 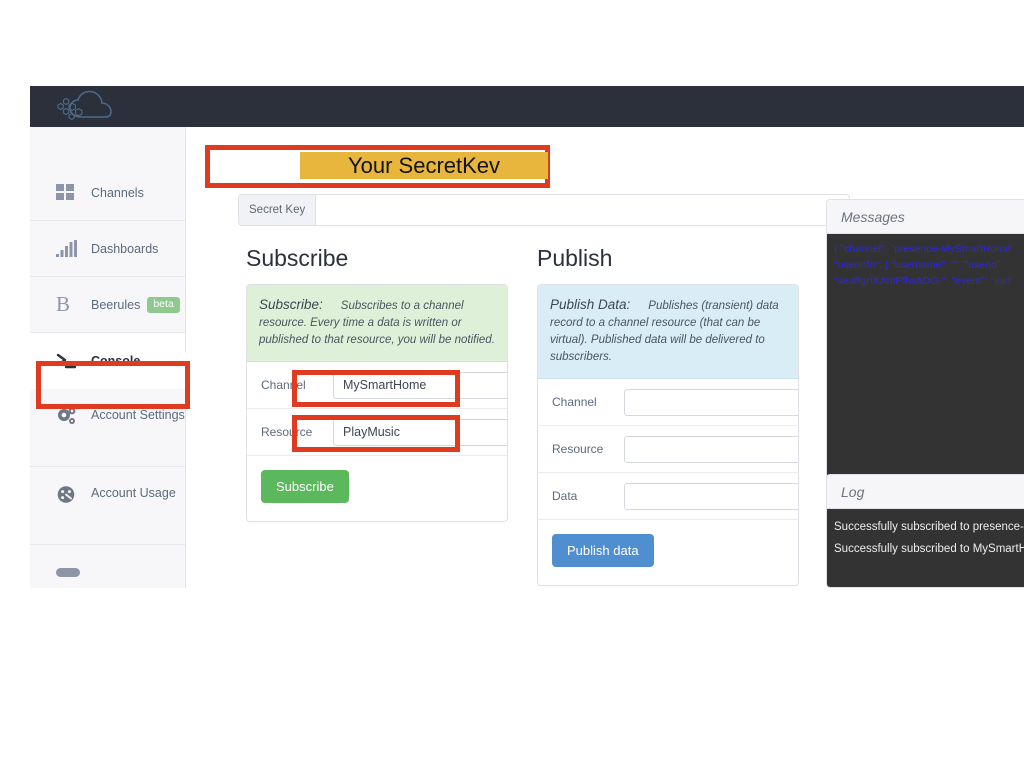 I want to click on subscribe-title: Subscribe, so click(x=297, y=258).